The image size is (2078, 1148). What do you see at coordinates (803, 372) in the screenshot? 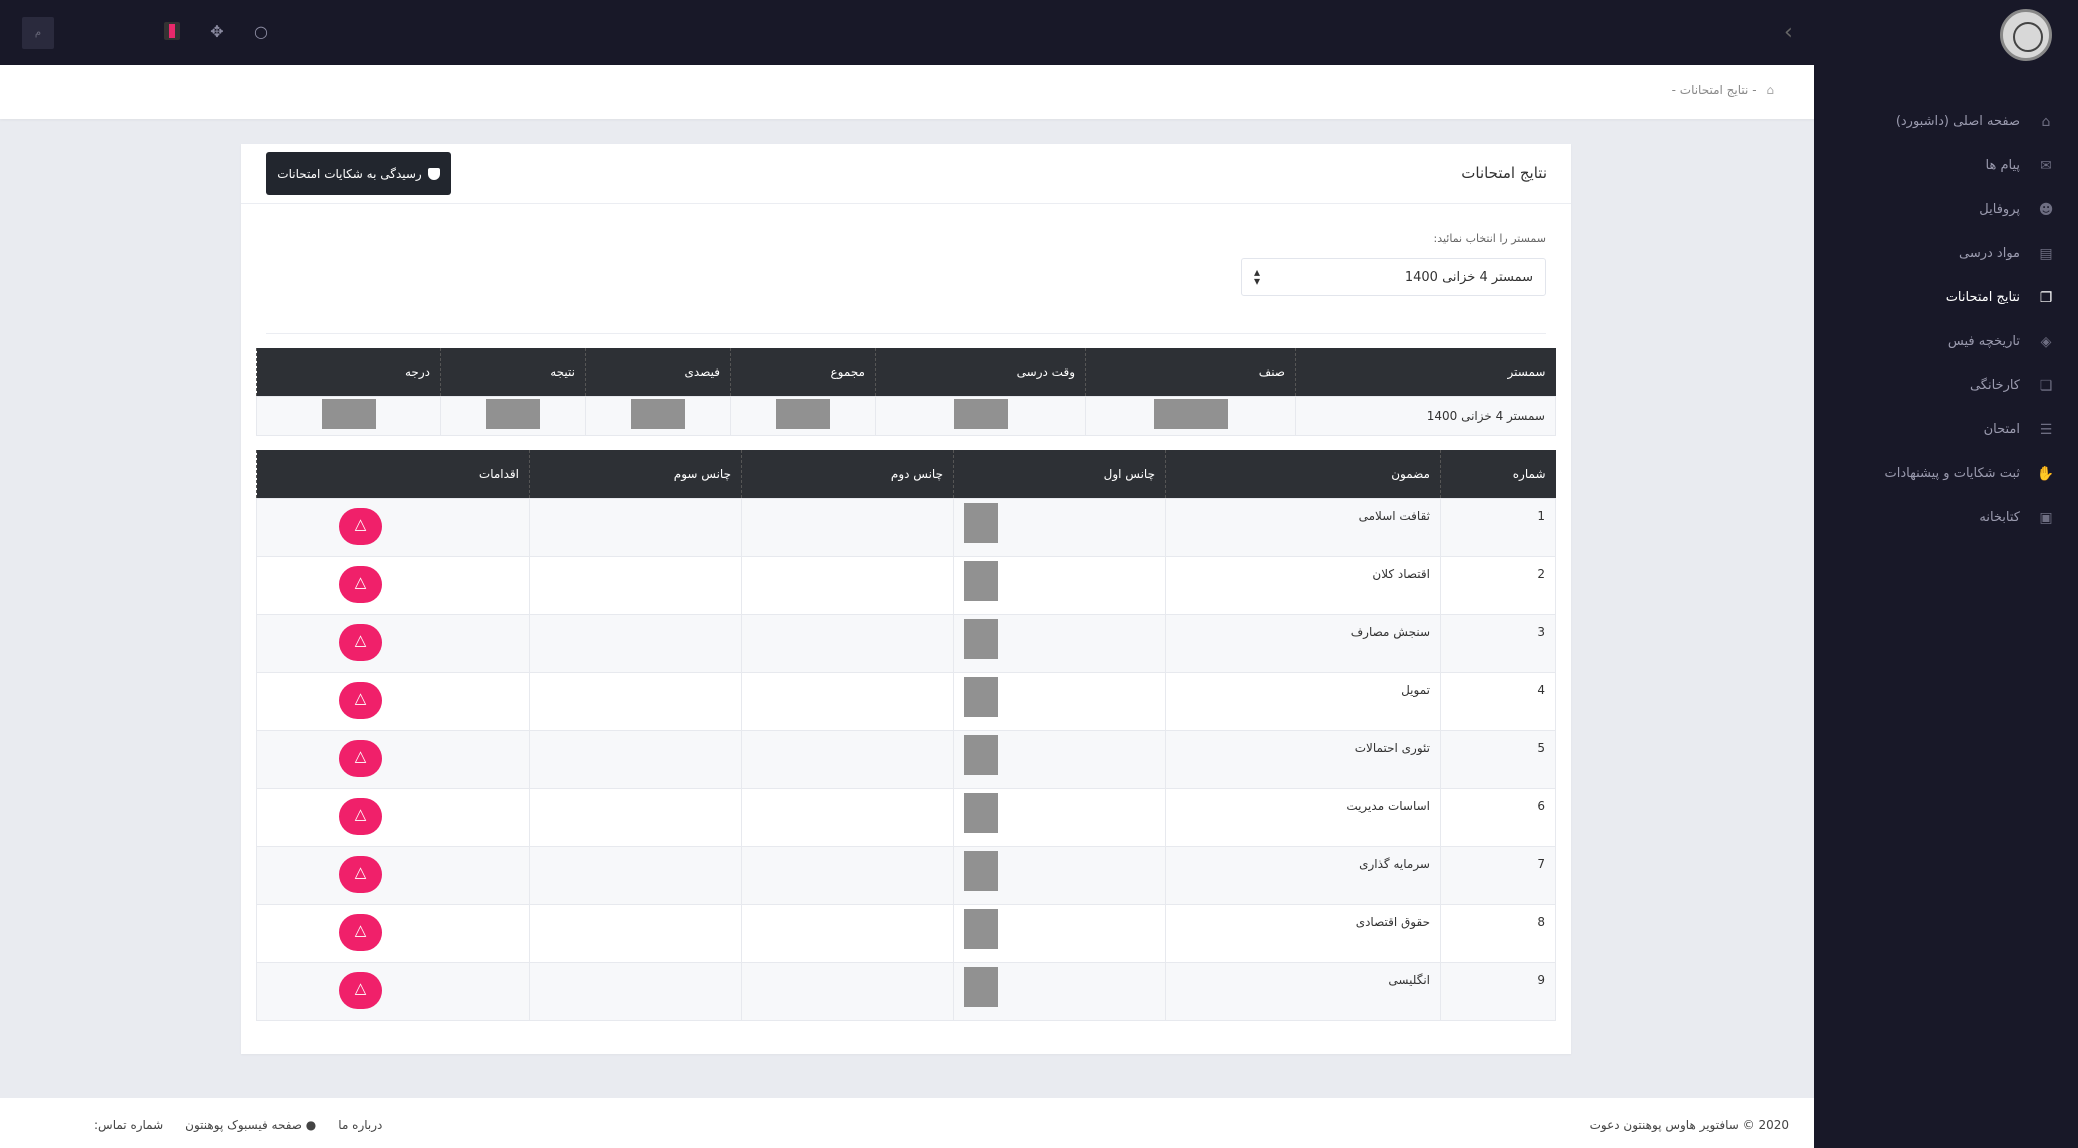
I see `summary-header-3: مجموع` at bounding box center [803, 372].